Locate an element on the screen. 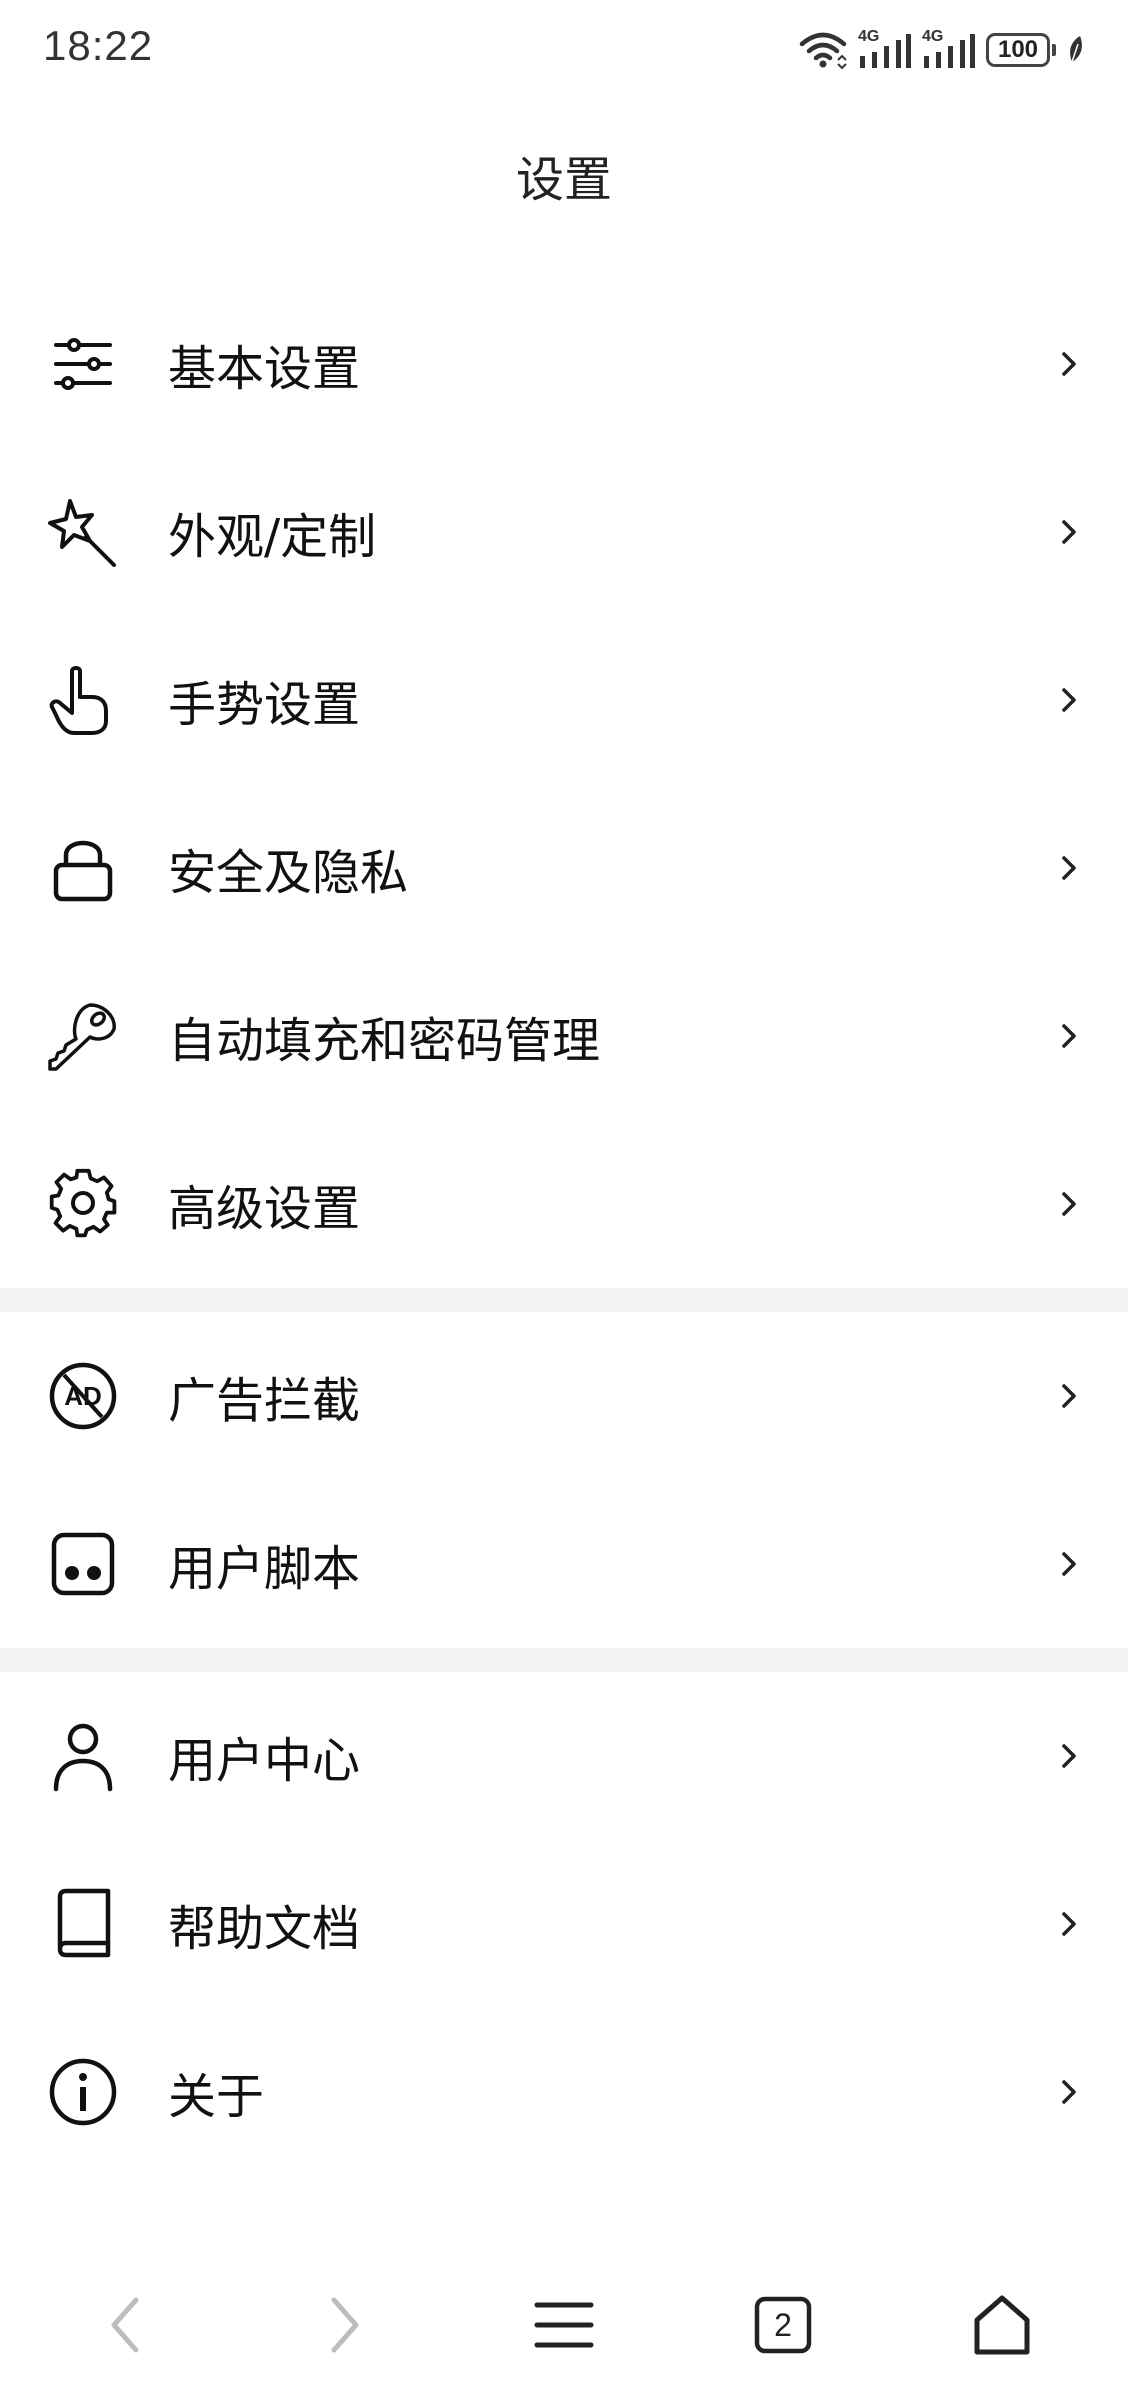 The height and width of the screenshot is (2400, 1128). settings-item-appearance: 外观/定制 is located at coordinates (564, 532).